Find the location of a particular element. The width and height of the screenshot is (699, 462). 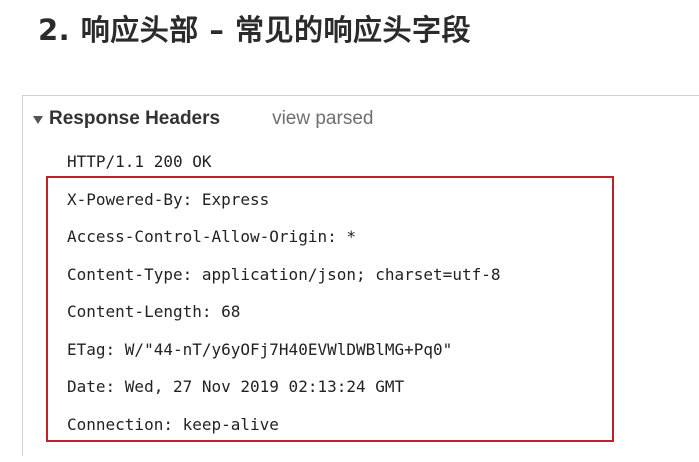

triangle-down-icon is located at coordinates (38, 120).